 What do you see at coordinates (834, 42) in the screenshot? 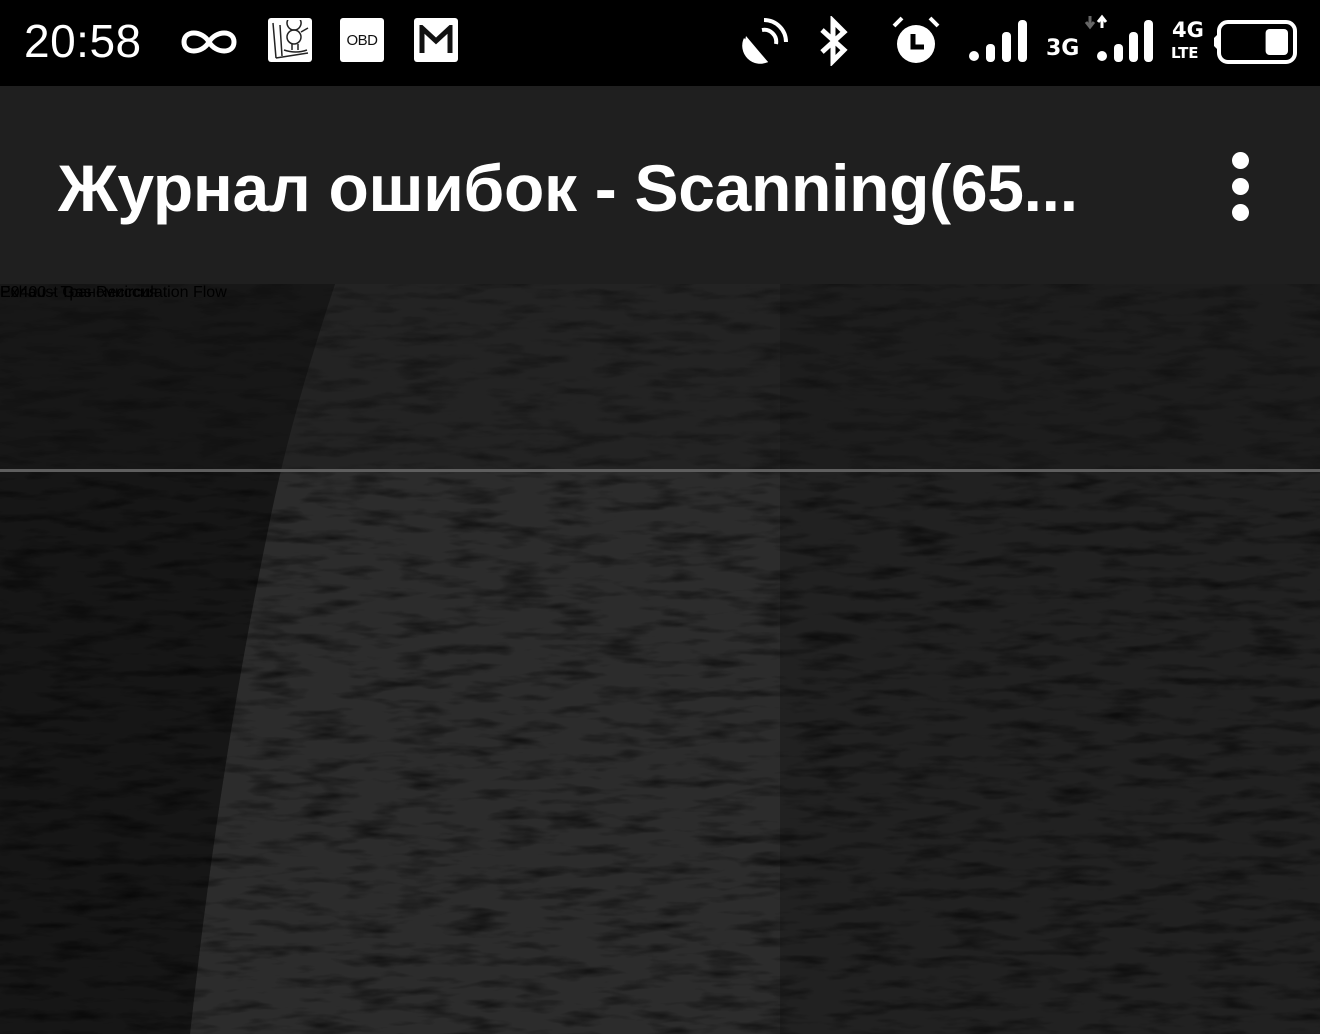
I see `bluetooth-icon` at bounding box center [834, 42].